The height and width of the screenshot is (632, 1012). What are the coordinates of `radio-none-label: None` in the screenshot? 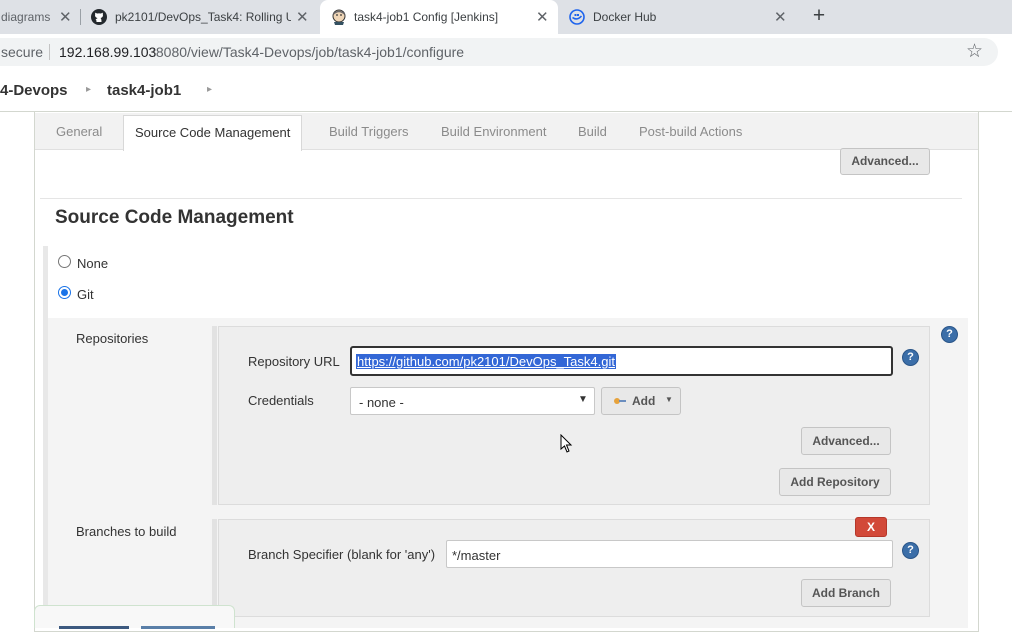 It's located at (93, 263).